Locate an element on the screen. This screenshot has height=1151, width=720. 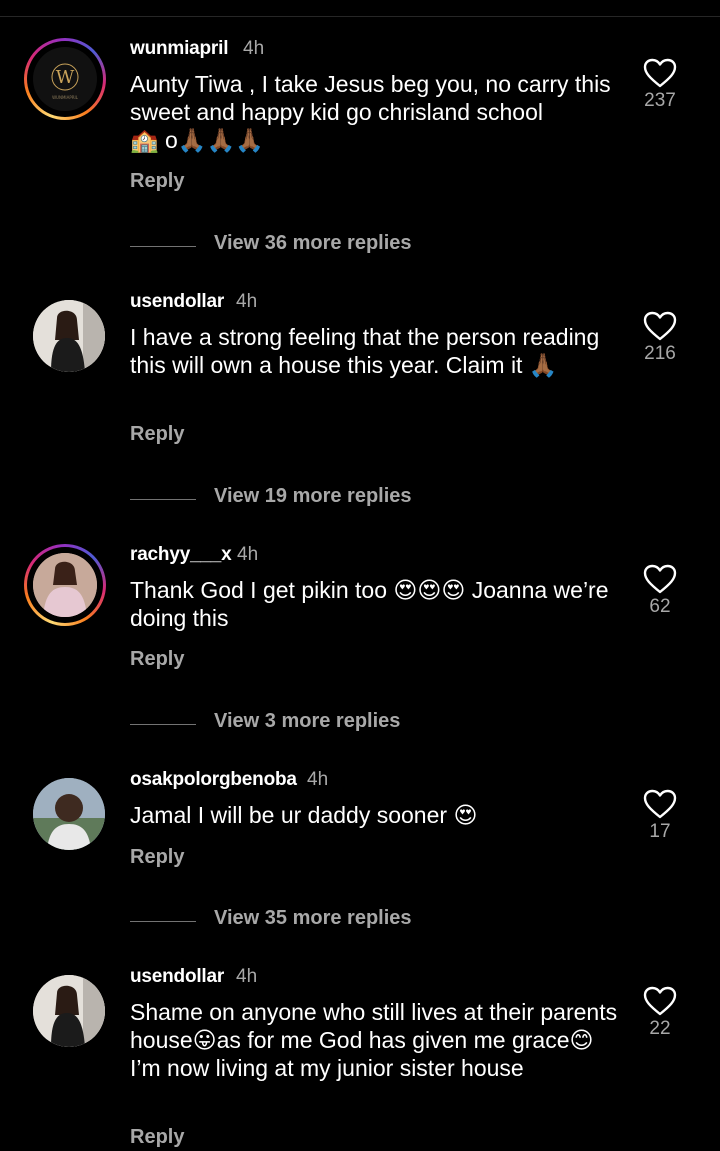
view-replies-label: View 36 more replies is located at coordinates (313, 243).